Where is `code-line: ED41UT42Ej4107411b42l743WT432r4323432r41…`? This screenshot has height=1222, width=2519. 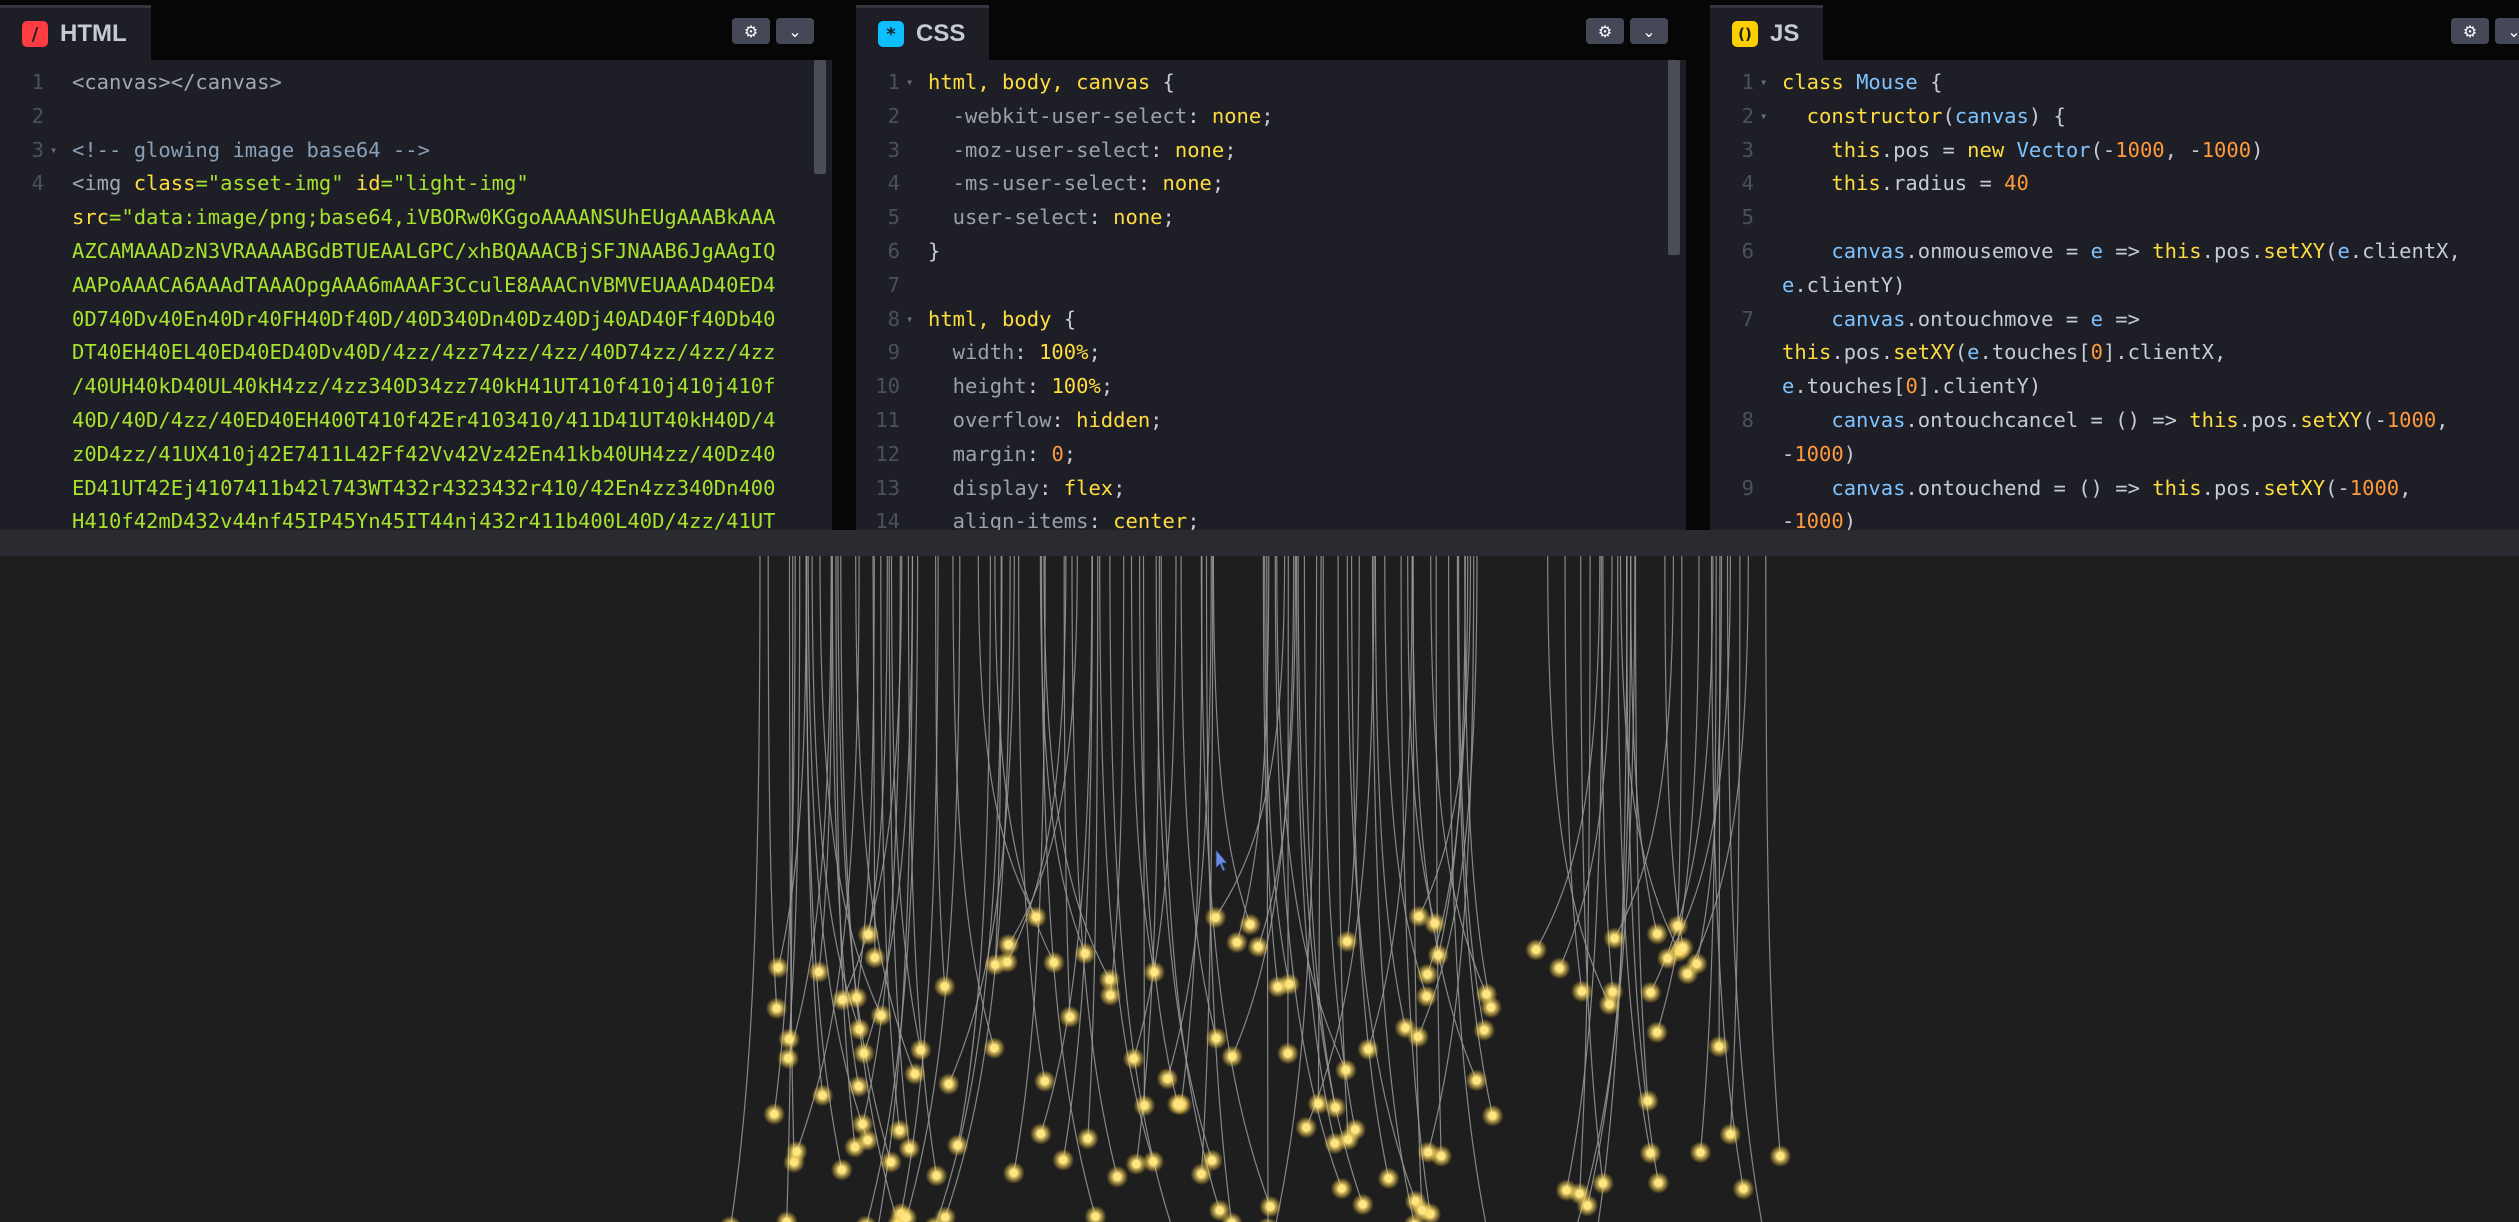 code-line: ED41UT42Ej4107411b42l743WT432r4323432r41… is located at coordinates (416, 489).